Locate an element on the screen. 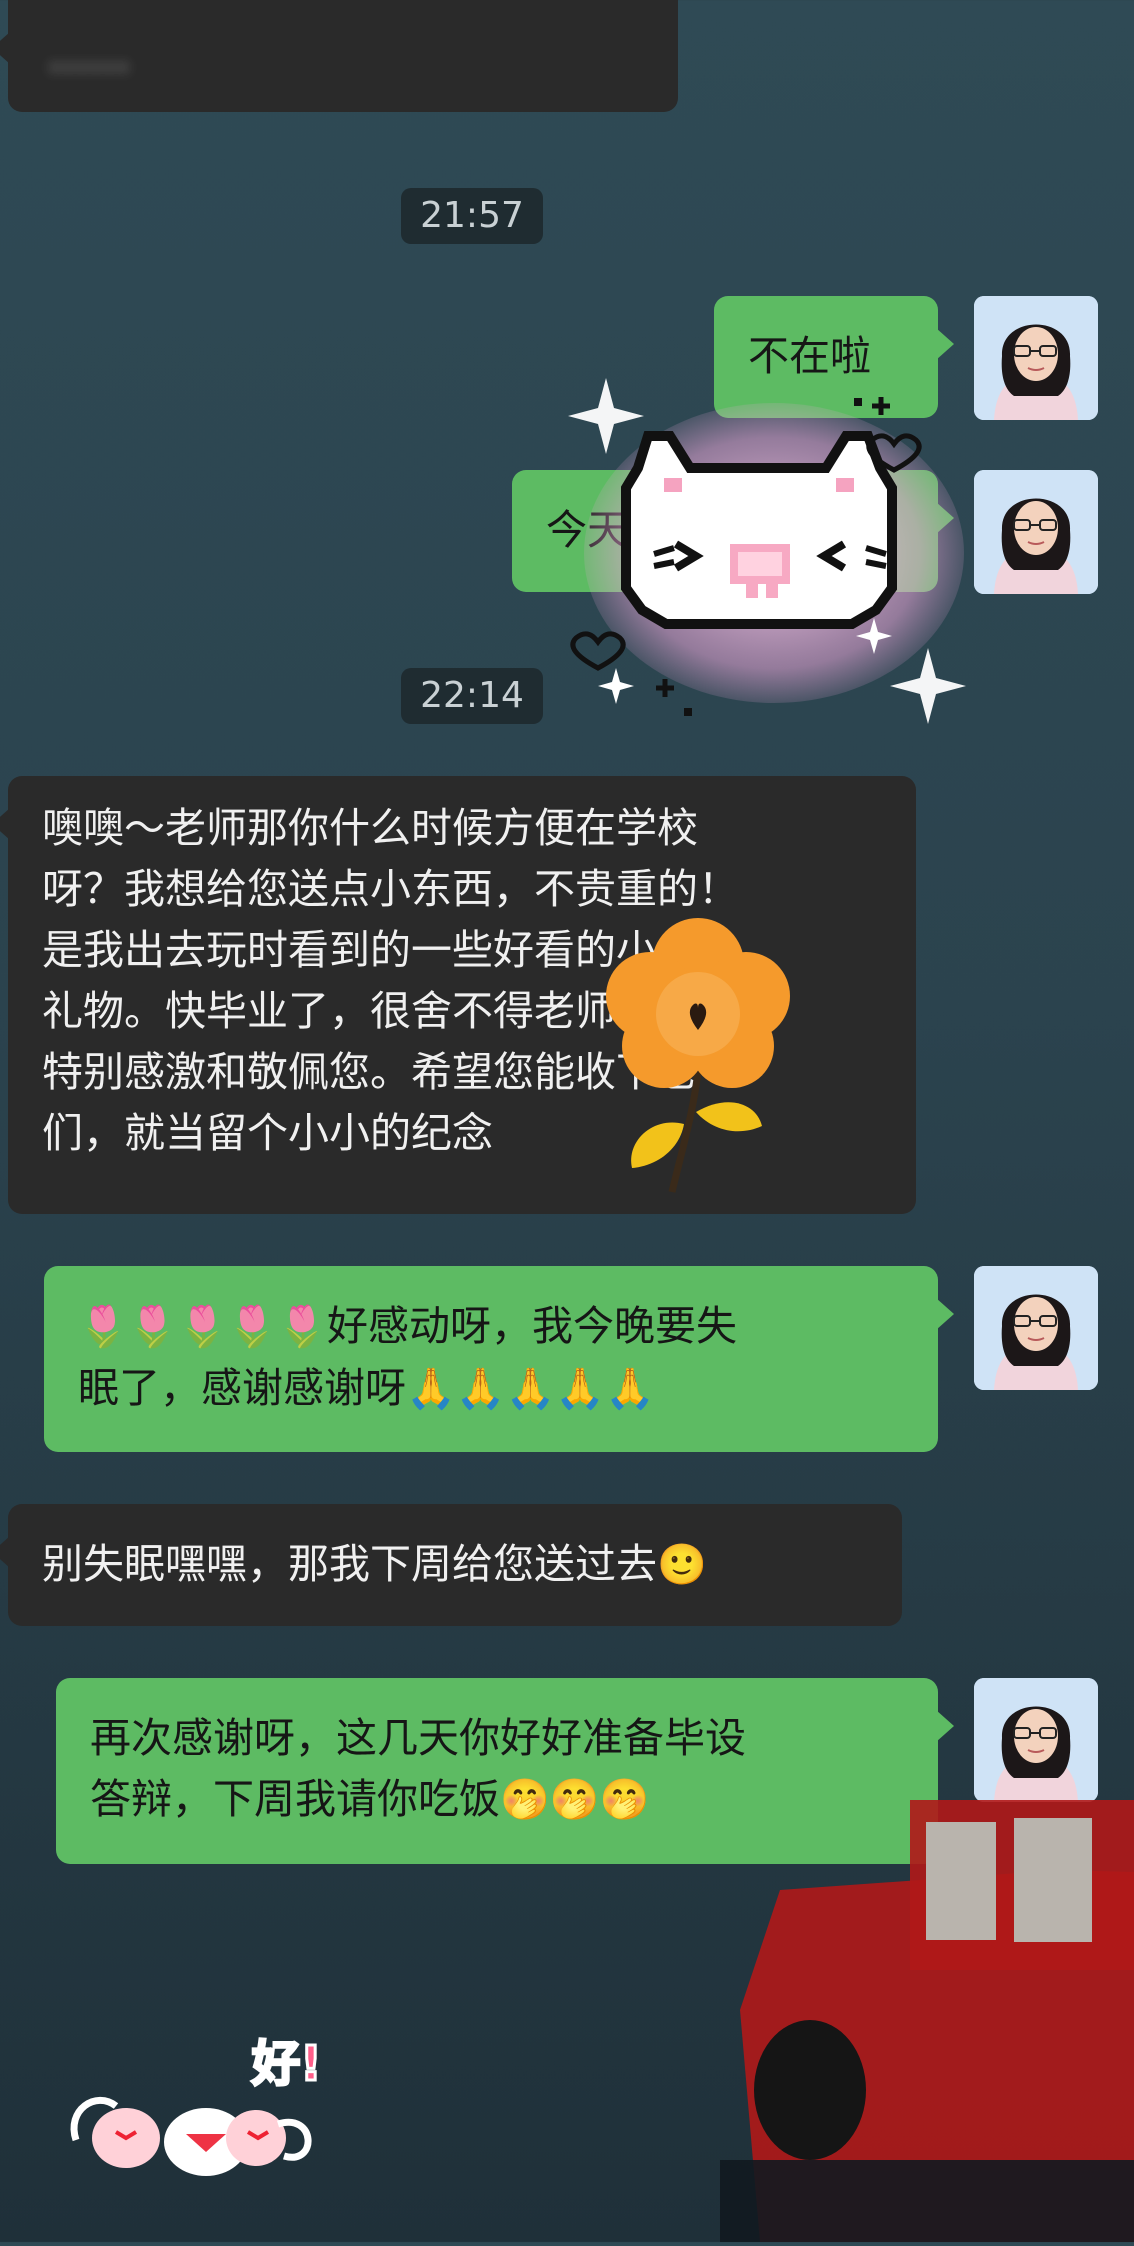  message-line: 🌷🌷🌷🌷🌷好感动呀，我今晚要失 is located at coordinates (491, 1327).